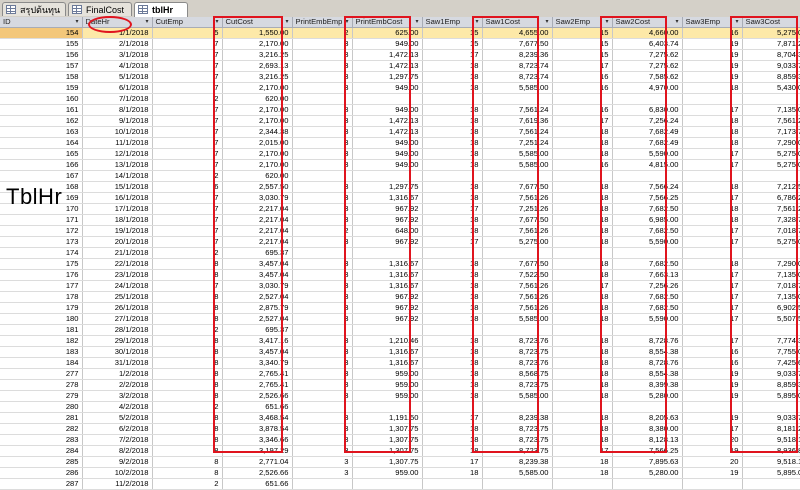  Describe the element at coordinates (647, 429) in the screenshot. I see `cell-saw2cost: 8,380.00` at that location.